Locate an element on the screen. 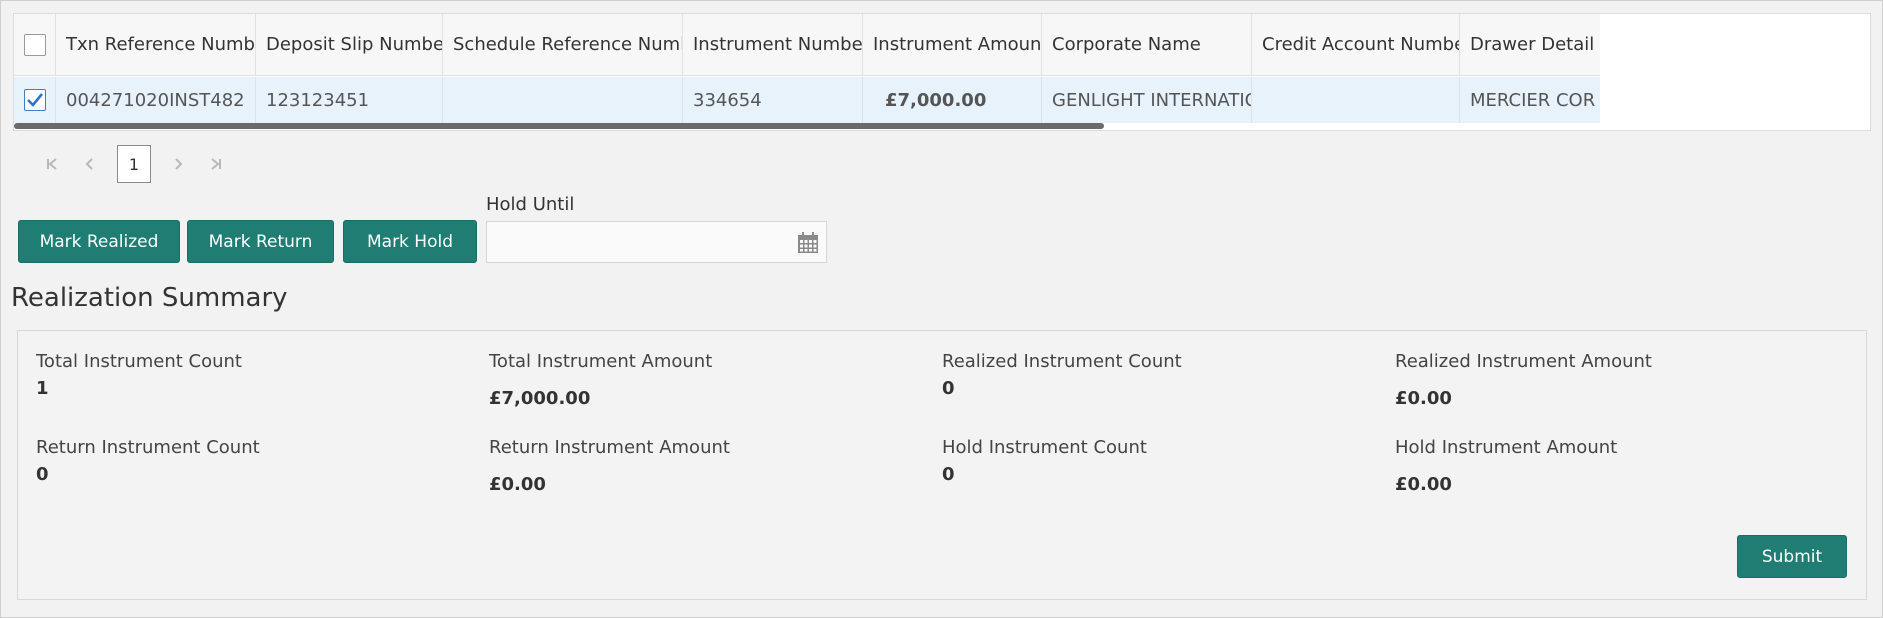  hold-until-date-input is located at coordinates (656, 242).